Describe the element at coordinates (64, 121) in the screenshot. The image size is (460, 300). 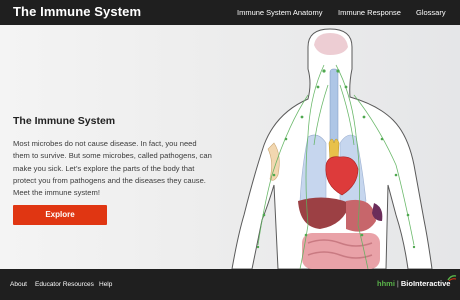
I see `hero-heading: The Immune System` at that location.